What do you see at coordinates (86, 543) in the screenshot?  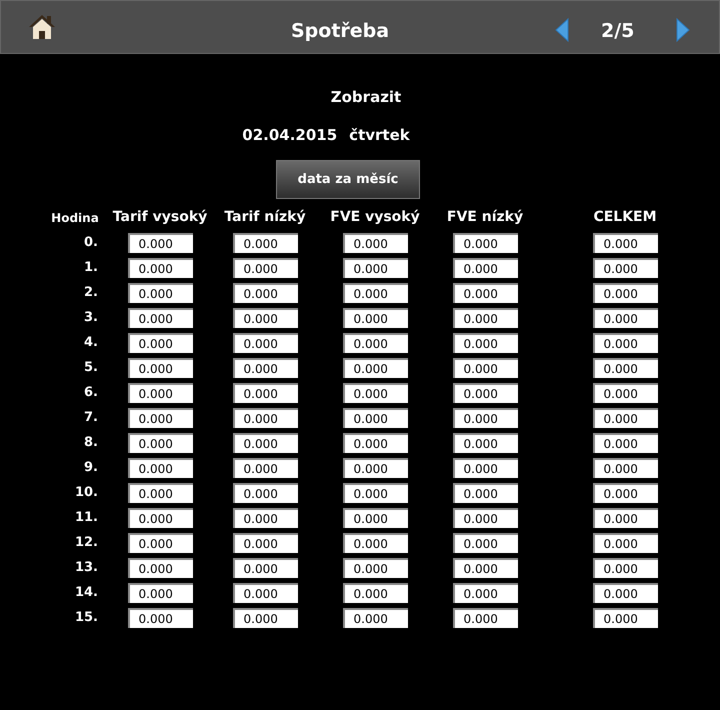 I see `hour-label: 12.` at bounding box center [86, 543].